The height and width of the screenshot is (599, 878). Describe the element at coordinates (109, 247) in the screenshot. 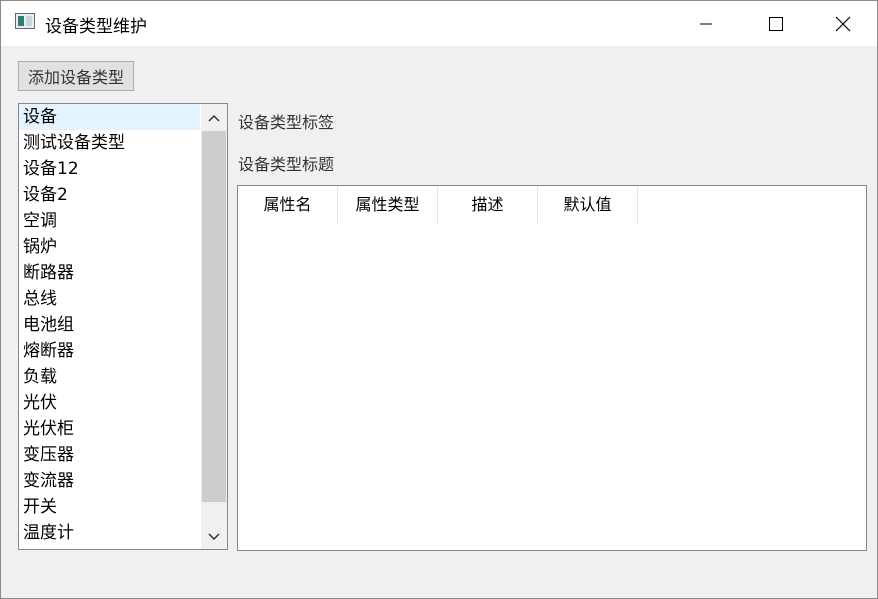

I see `list-item: 锅炉` at that location.